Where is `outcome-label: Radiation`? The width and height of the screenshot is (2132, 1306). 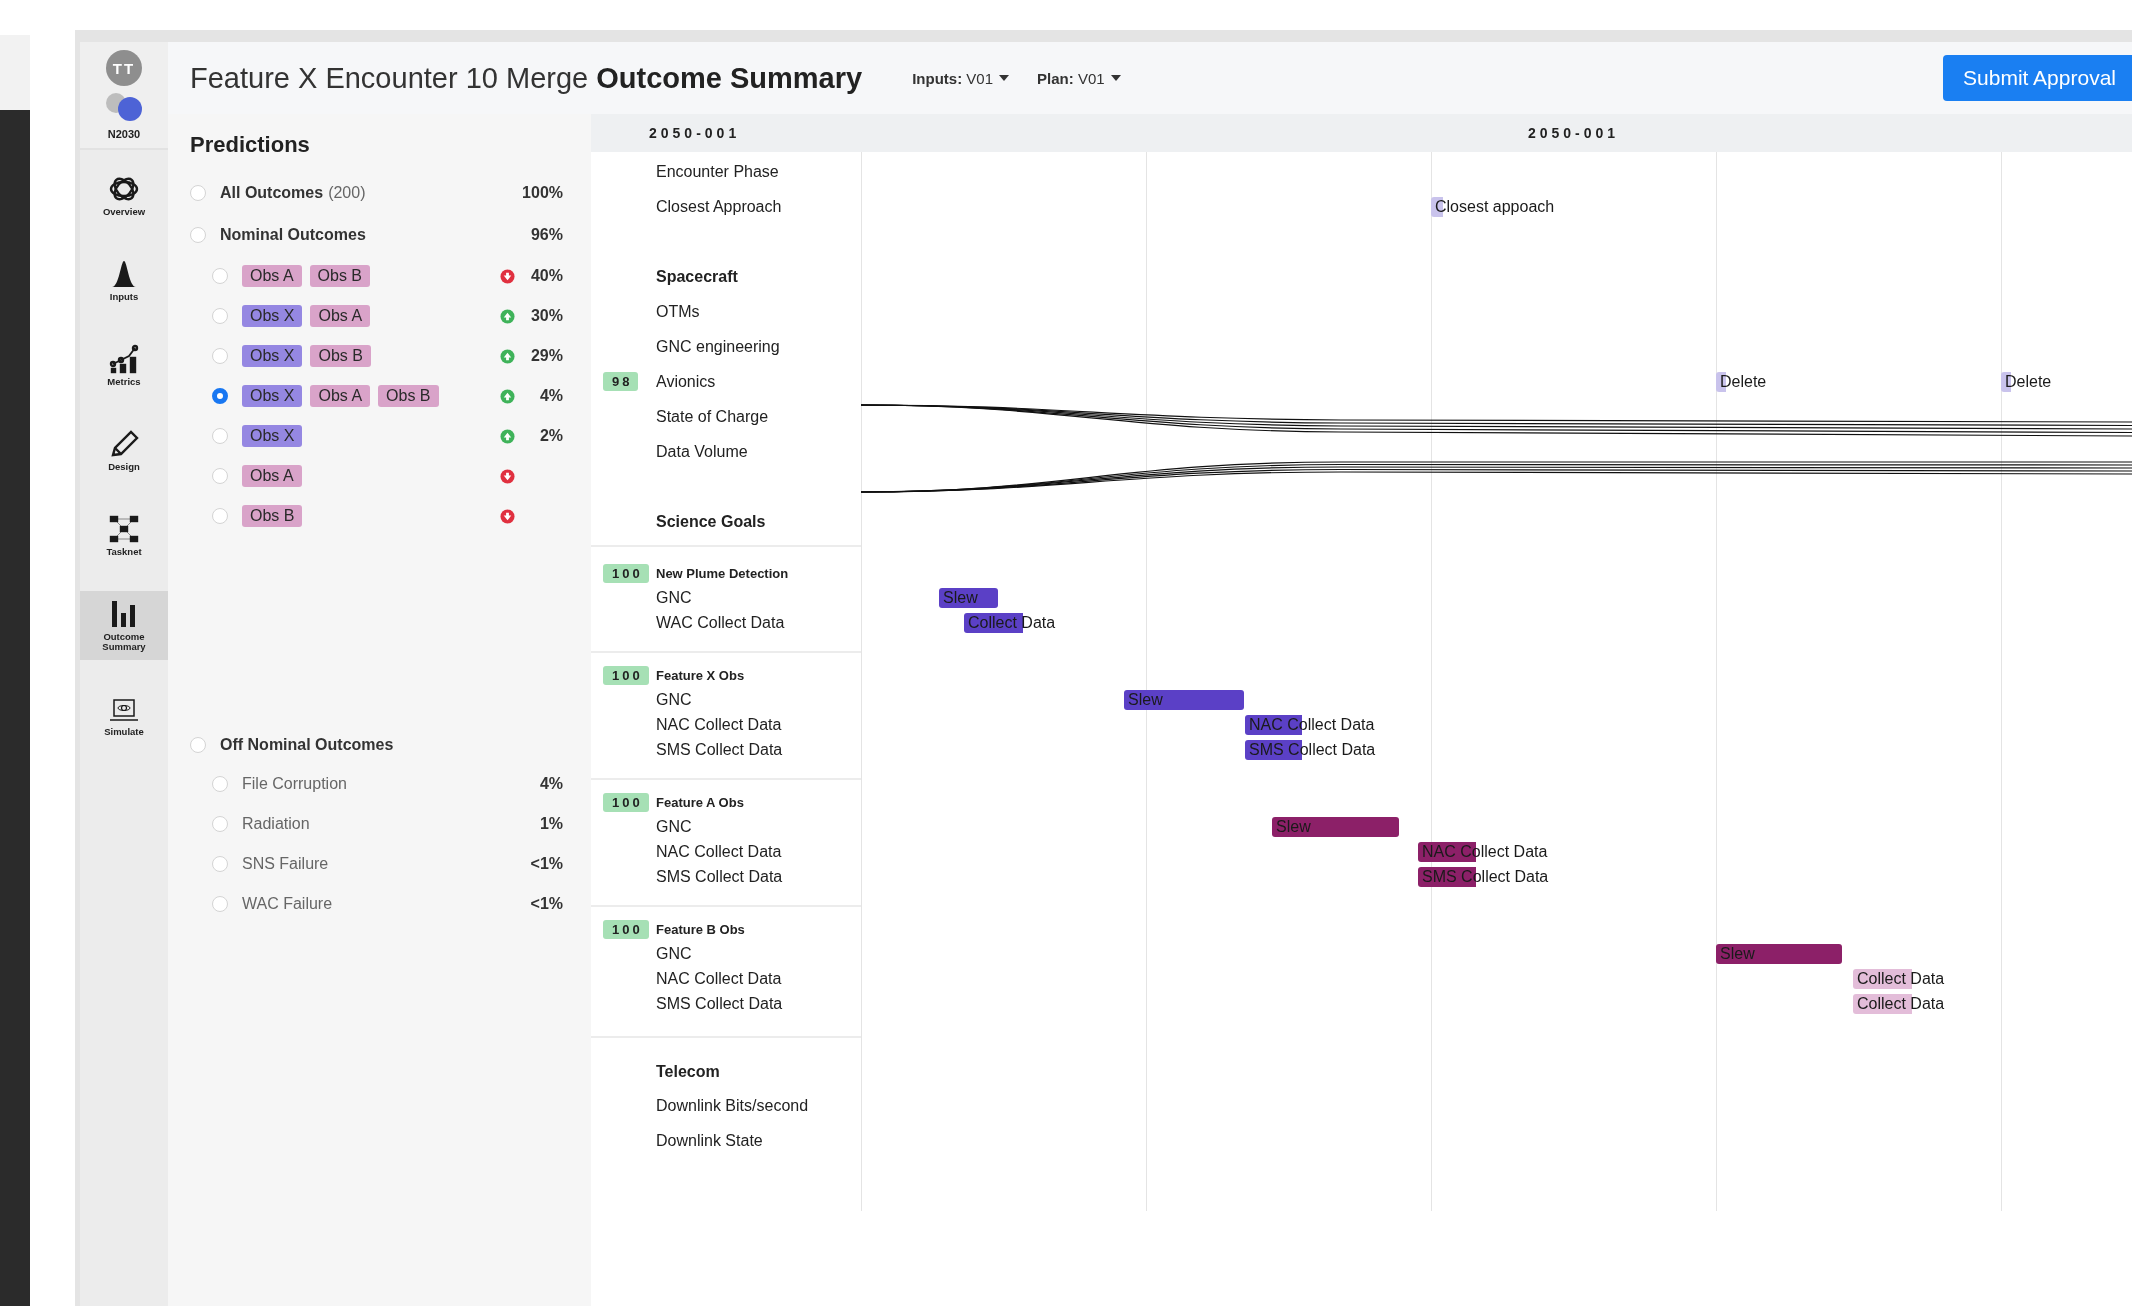
outcome-label: Radiation is located at coordinates (276, 824).